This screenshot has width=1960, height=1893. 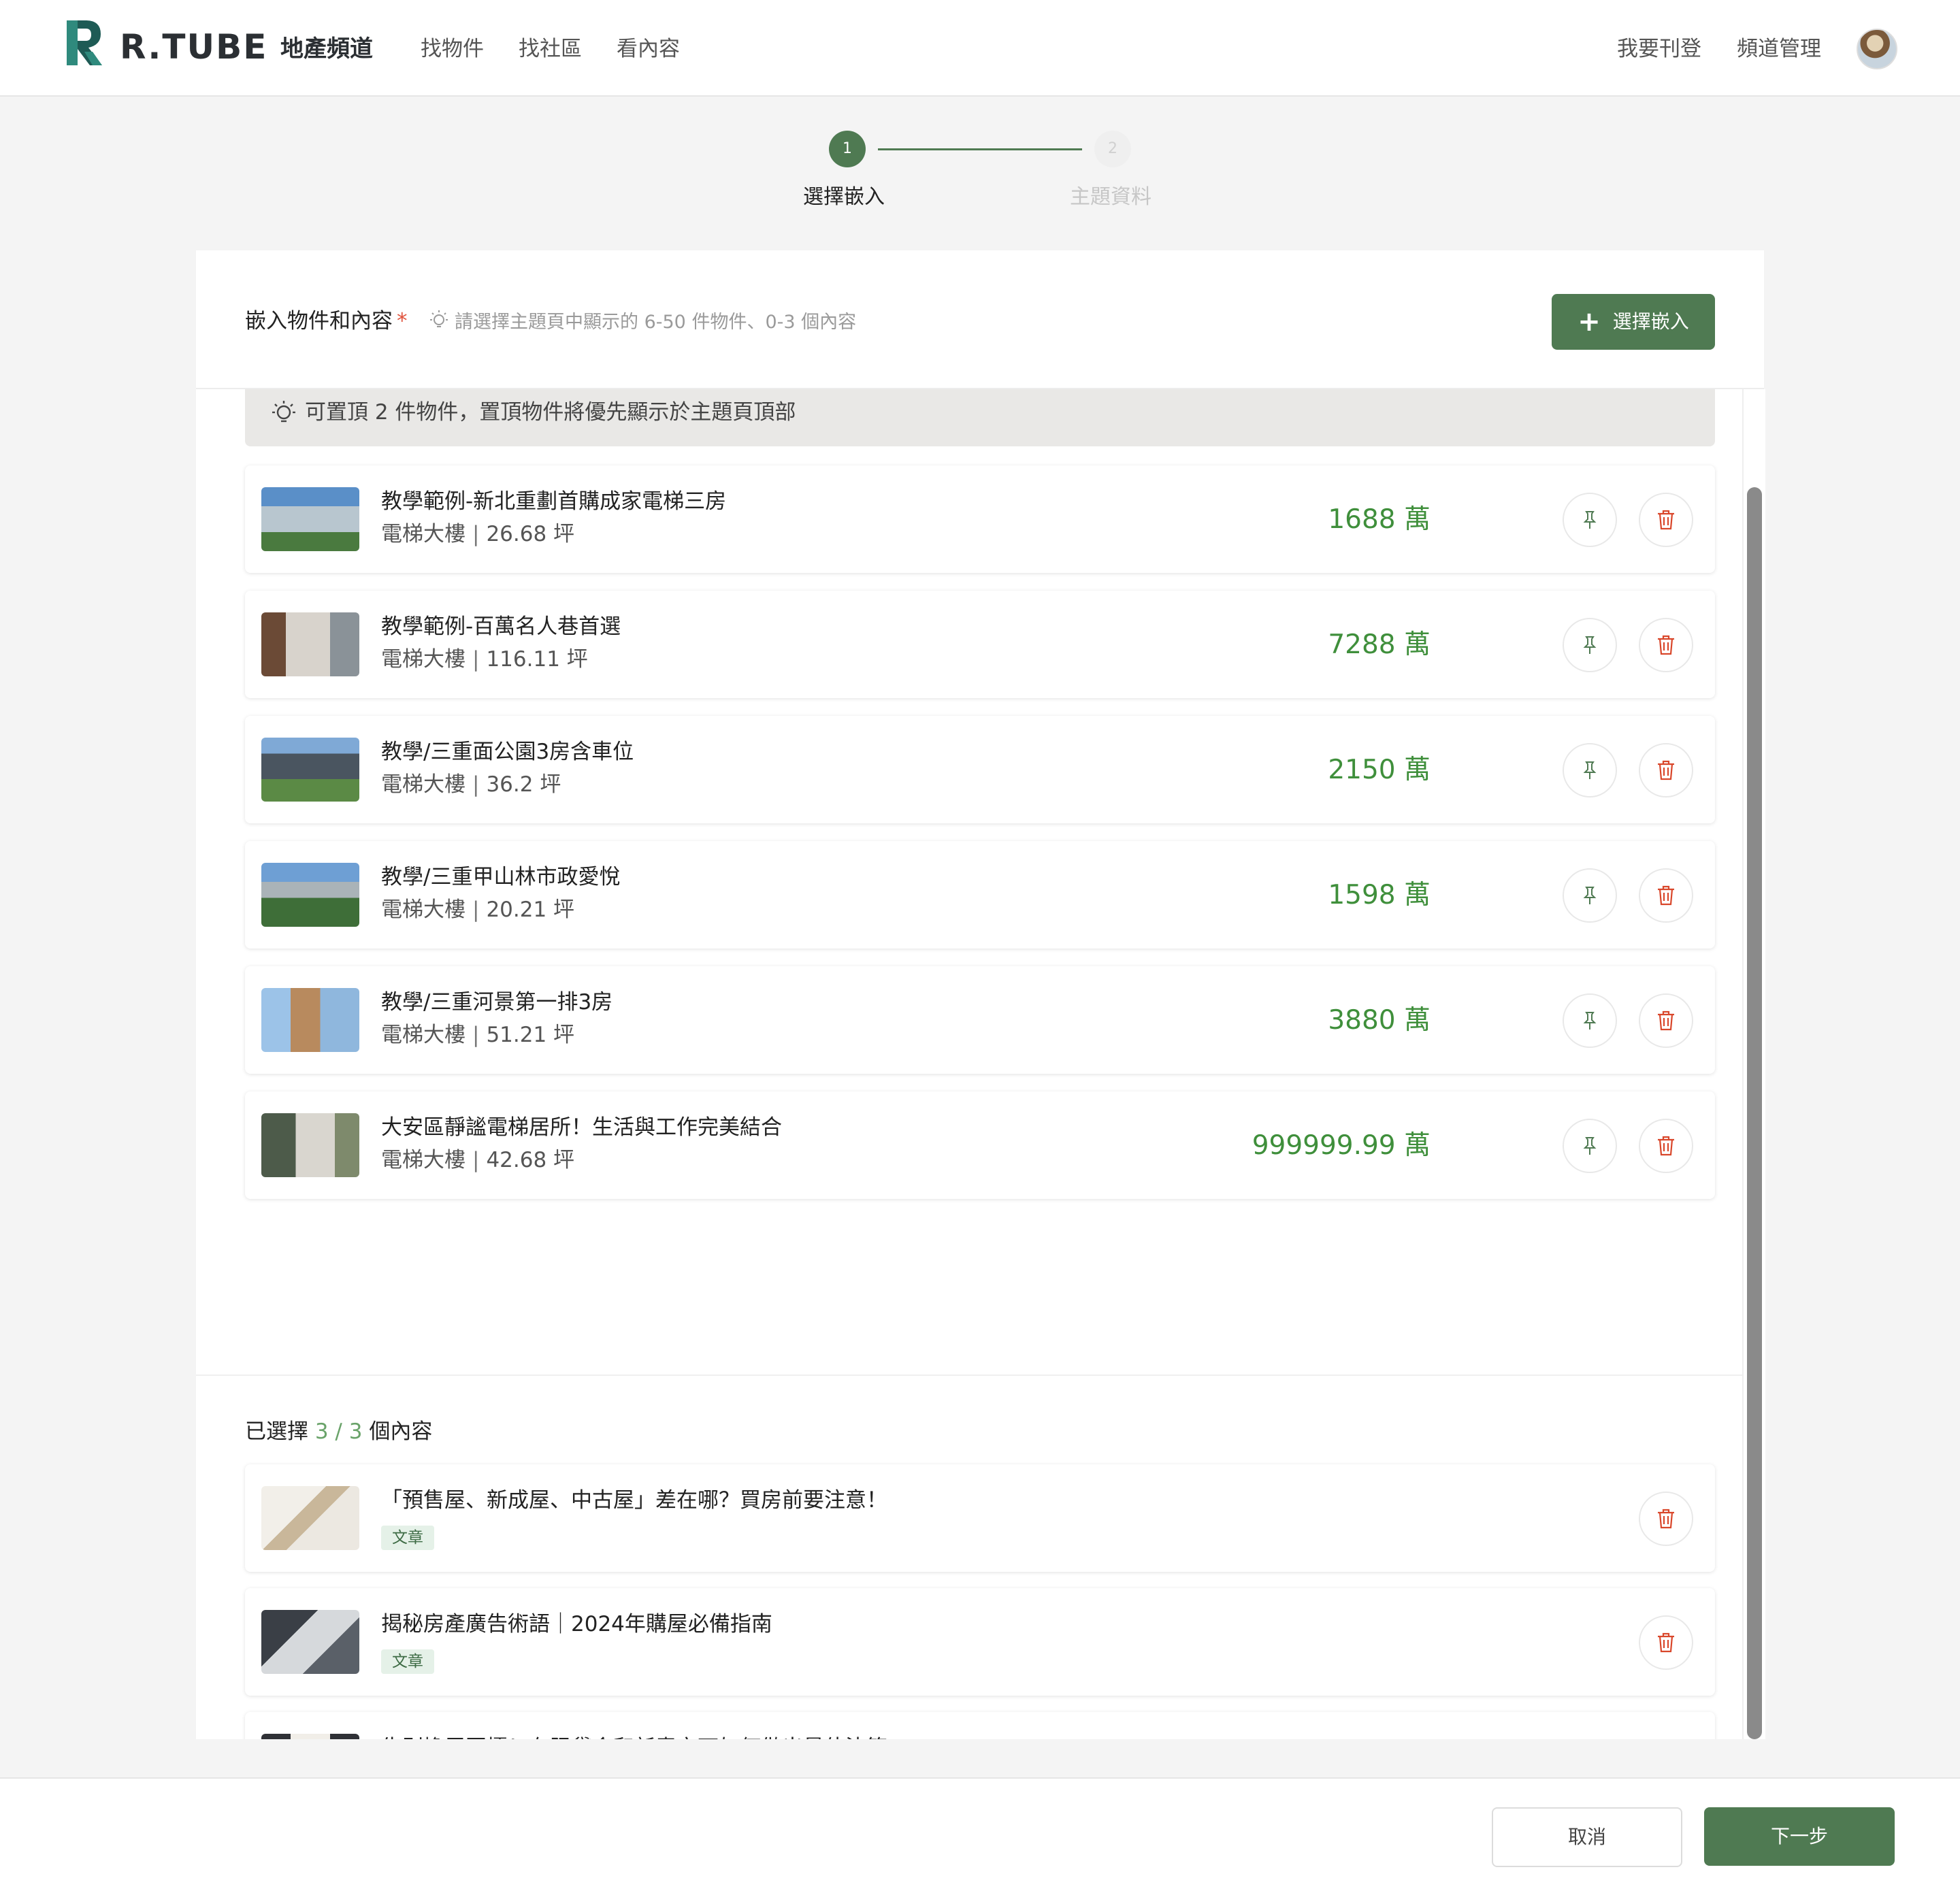 What do you see at coordinates (550, 49) in the screenshot?
I see `nav-find-community: 找社區` at bounding box center [550, 49].